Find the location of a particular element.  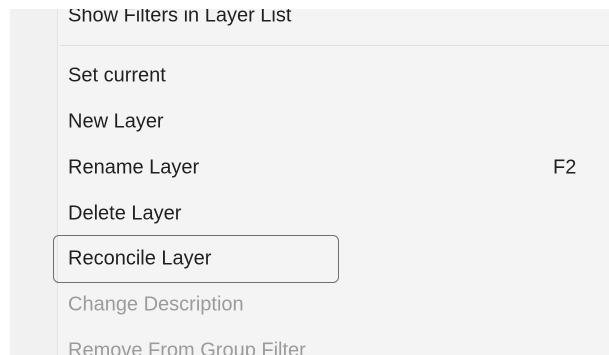

menu-item-set-current: Set current is located at coordinates (332, 76).